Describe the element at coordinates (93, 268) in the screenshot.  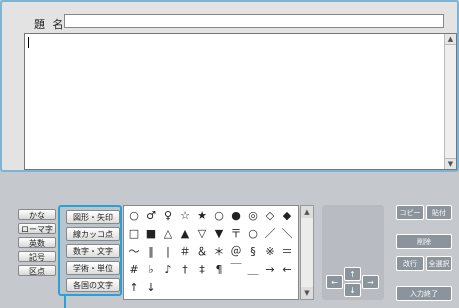
I see `category-science-units: 学術・単位` at that location.